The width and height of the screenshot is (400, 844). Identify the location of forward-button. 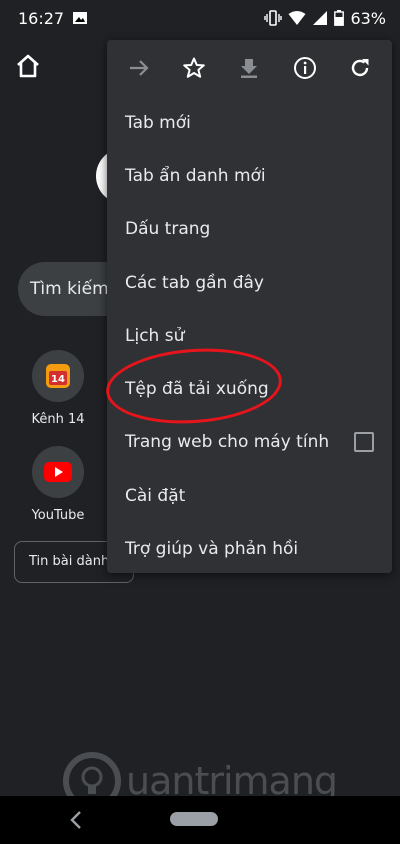
(139, 68).